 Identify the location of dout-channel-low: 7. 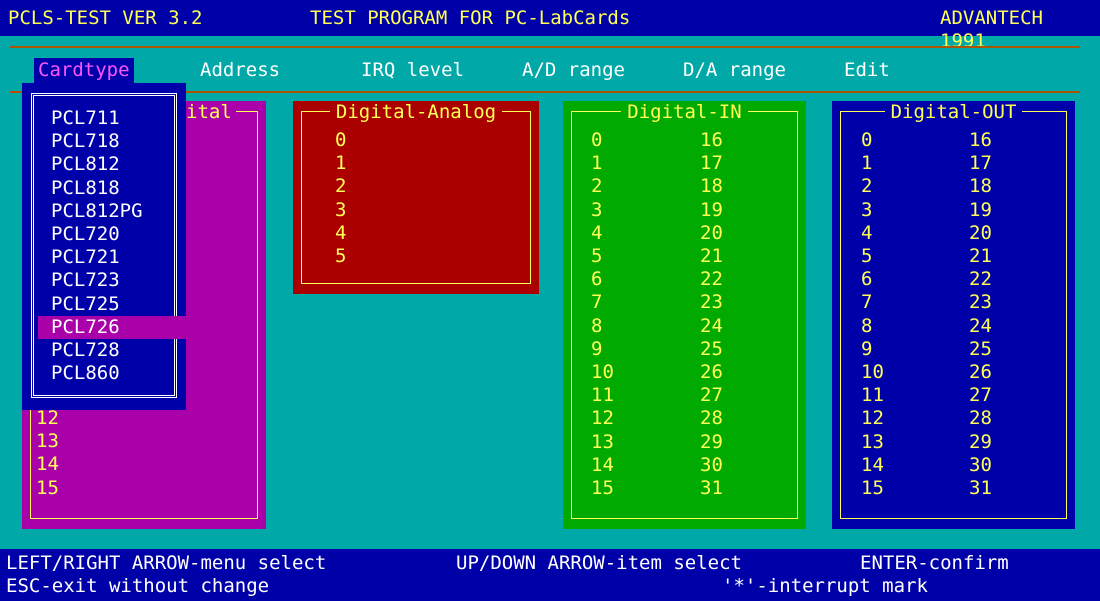
(867, 302).